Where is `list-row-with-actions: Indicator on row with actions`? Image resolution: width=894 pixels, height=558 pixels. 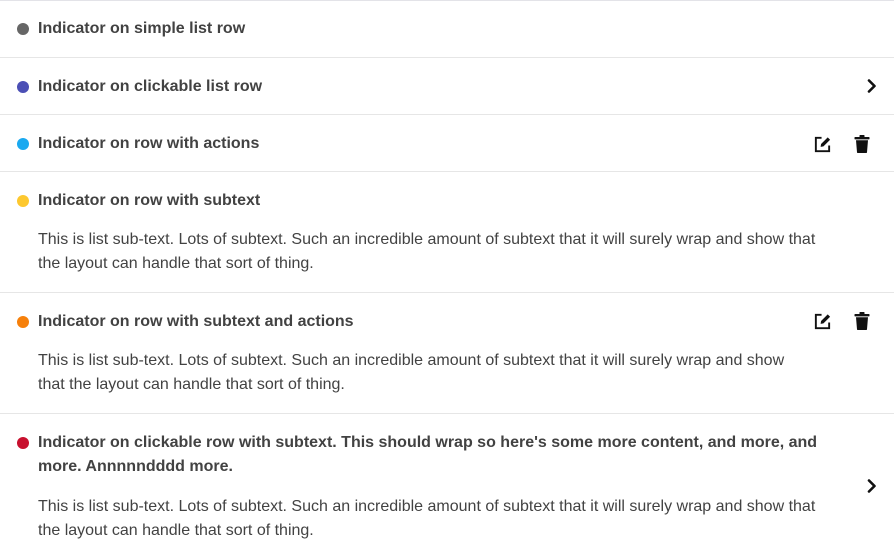 list-row-with-actions: Indicator on row with actions is located at coordinates (447, 143).